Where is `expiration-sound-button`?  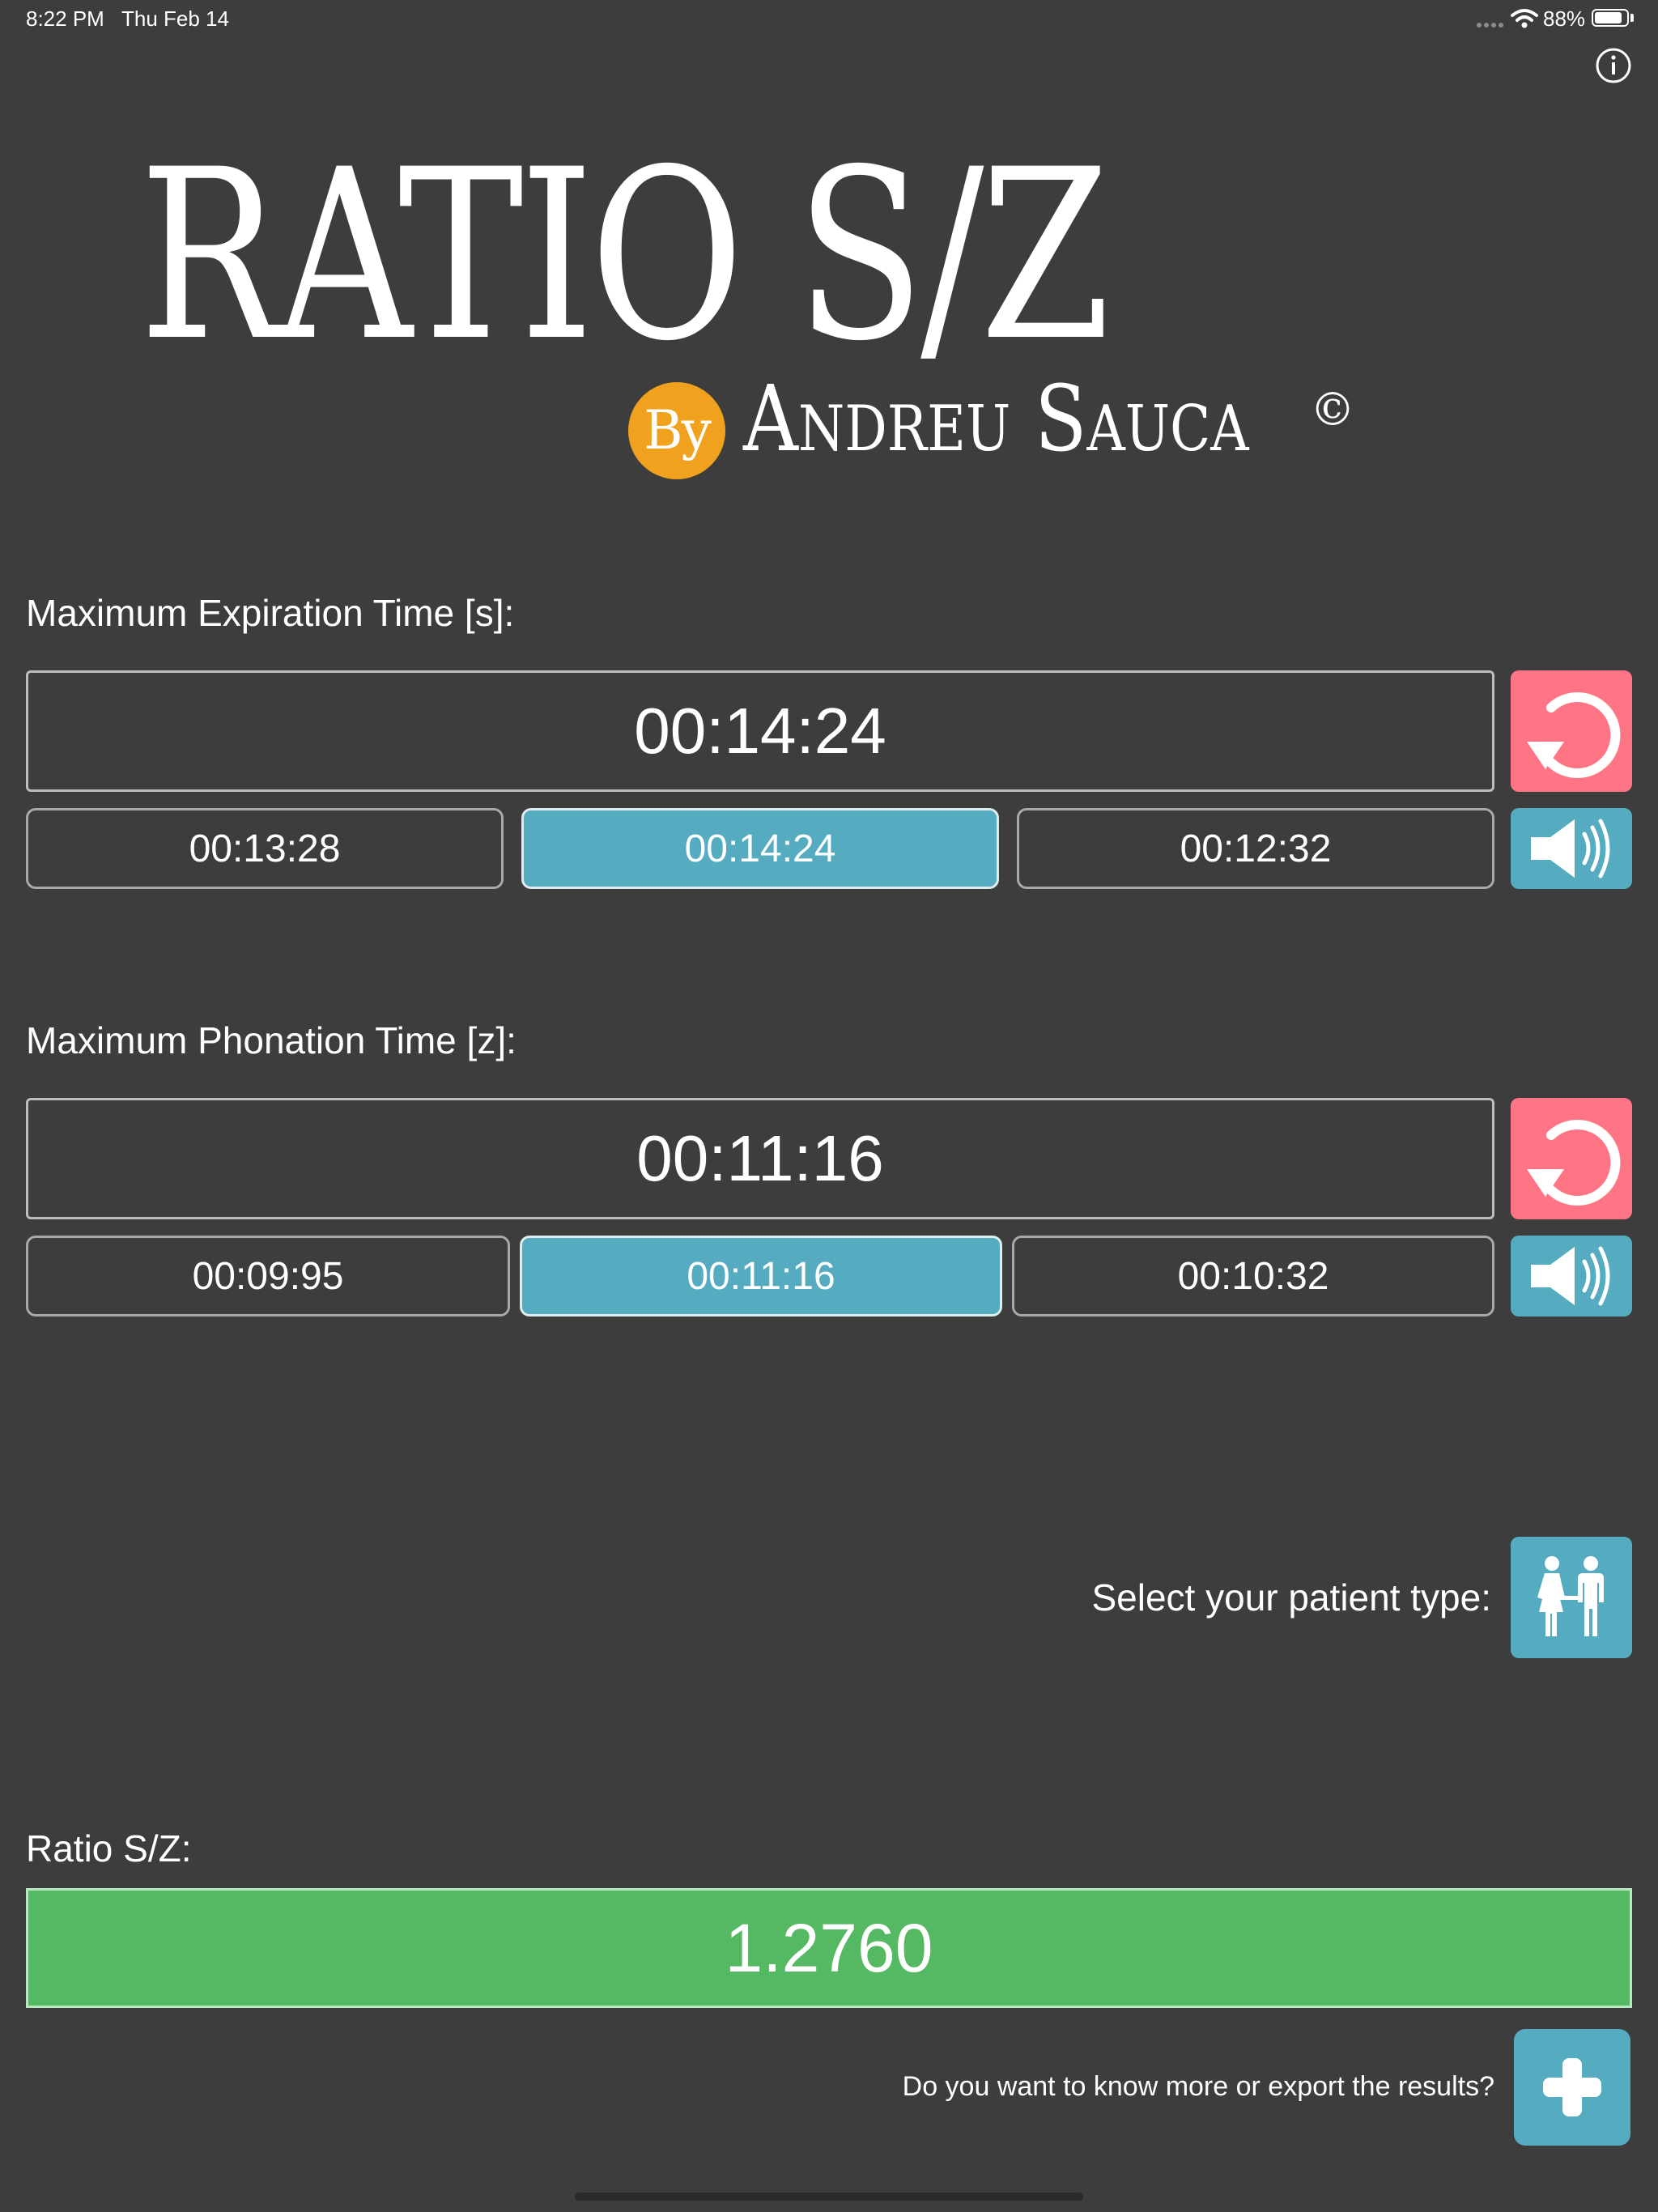
expiration-sound-button is located at coordinates (1571, 849).